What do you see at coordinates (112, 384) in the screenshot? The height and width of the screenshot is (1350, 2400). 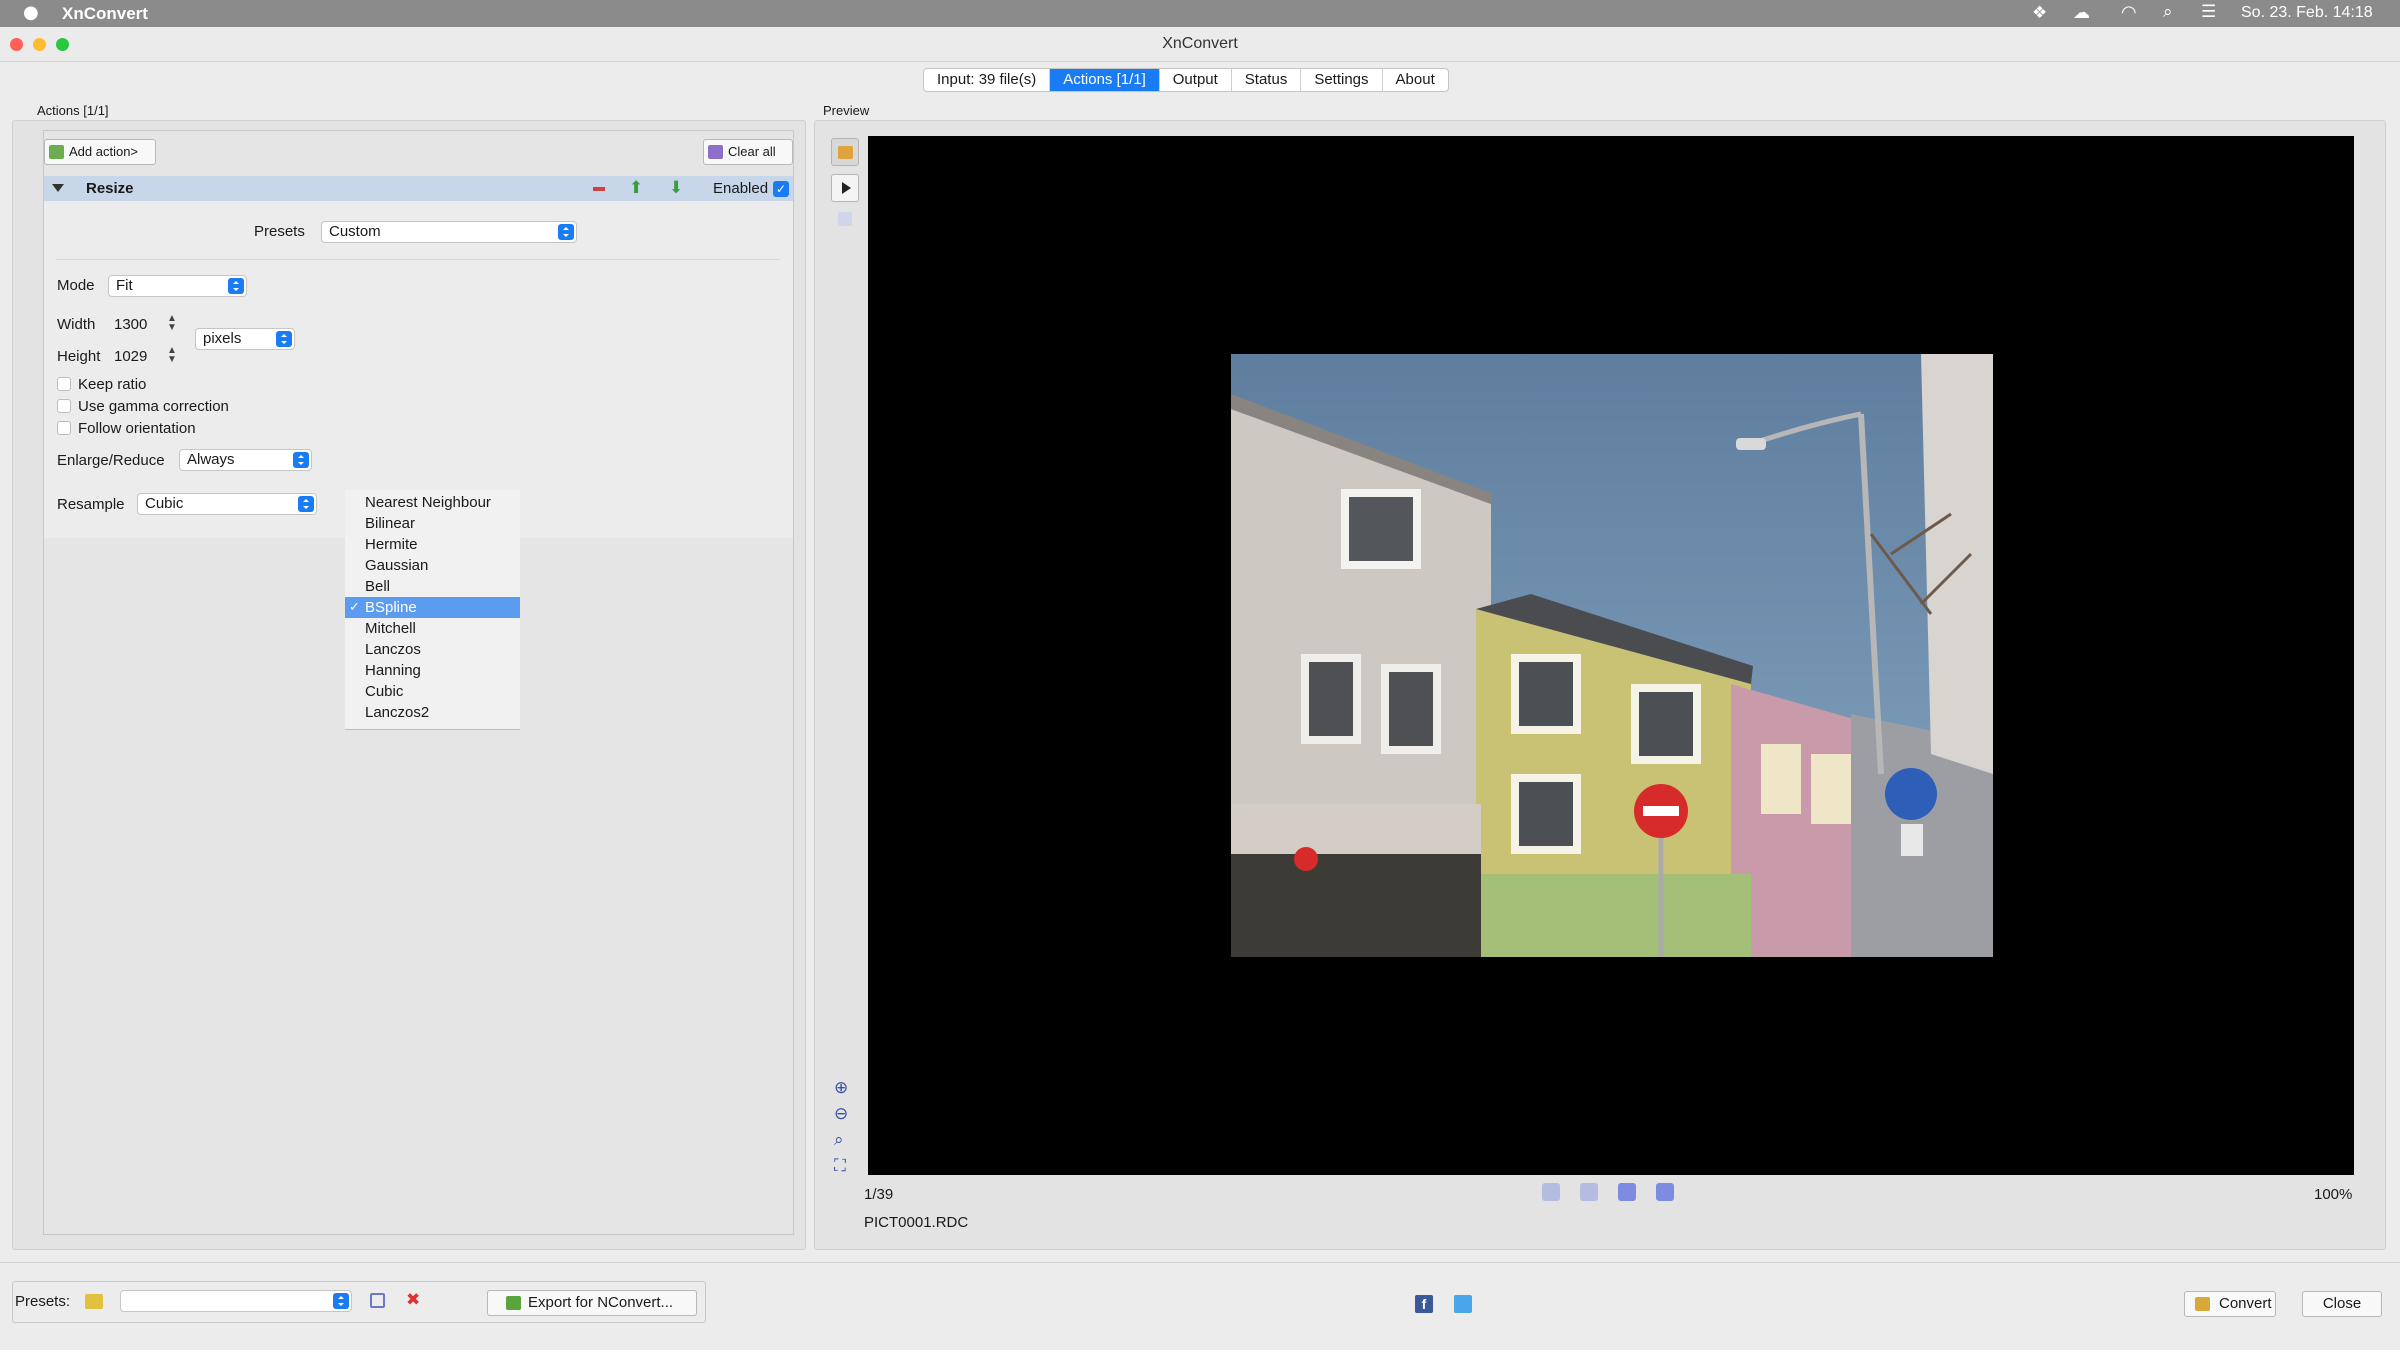 I see `keep-ratio-label: Keep ratio` at bounding box center [112, 384].